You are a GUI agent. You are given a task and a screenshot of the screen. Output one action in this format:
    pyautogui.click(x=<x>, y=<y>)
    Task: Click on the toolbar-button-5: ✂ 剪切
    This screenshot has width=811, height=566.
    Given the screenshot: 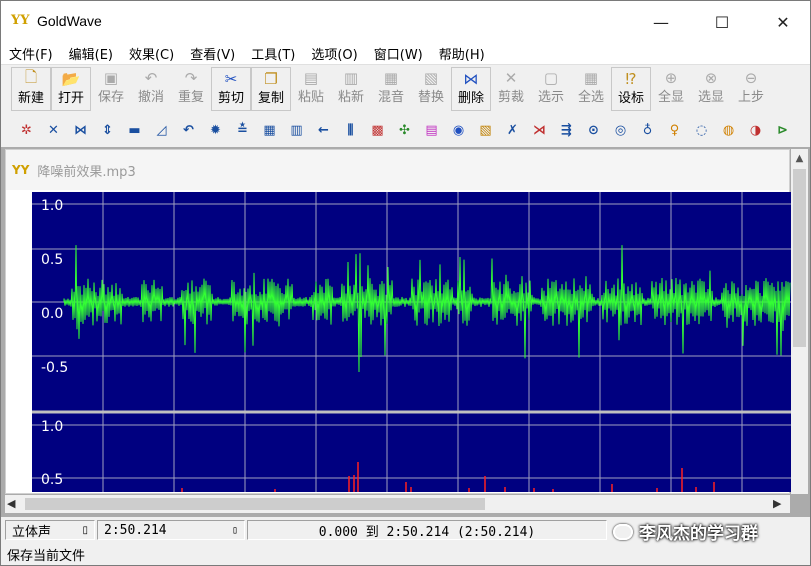 What is the action you would take?
    pyautogui.click(x=231, y=89)
    